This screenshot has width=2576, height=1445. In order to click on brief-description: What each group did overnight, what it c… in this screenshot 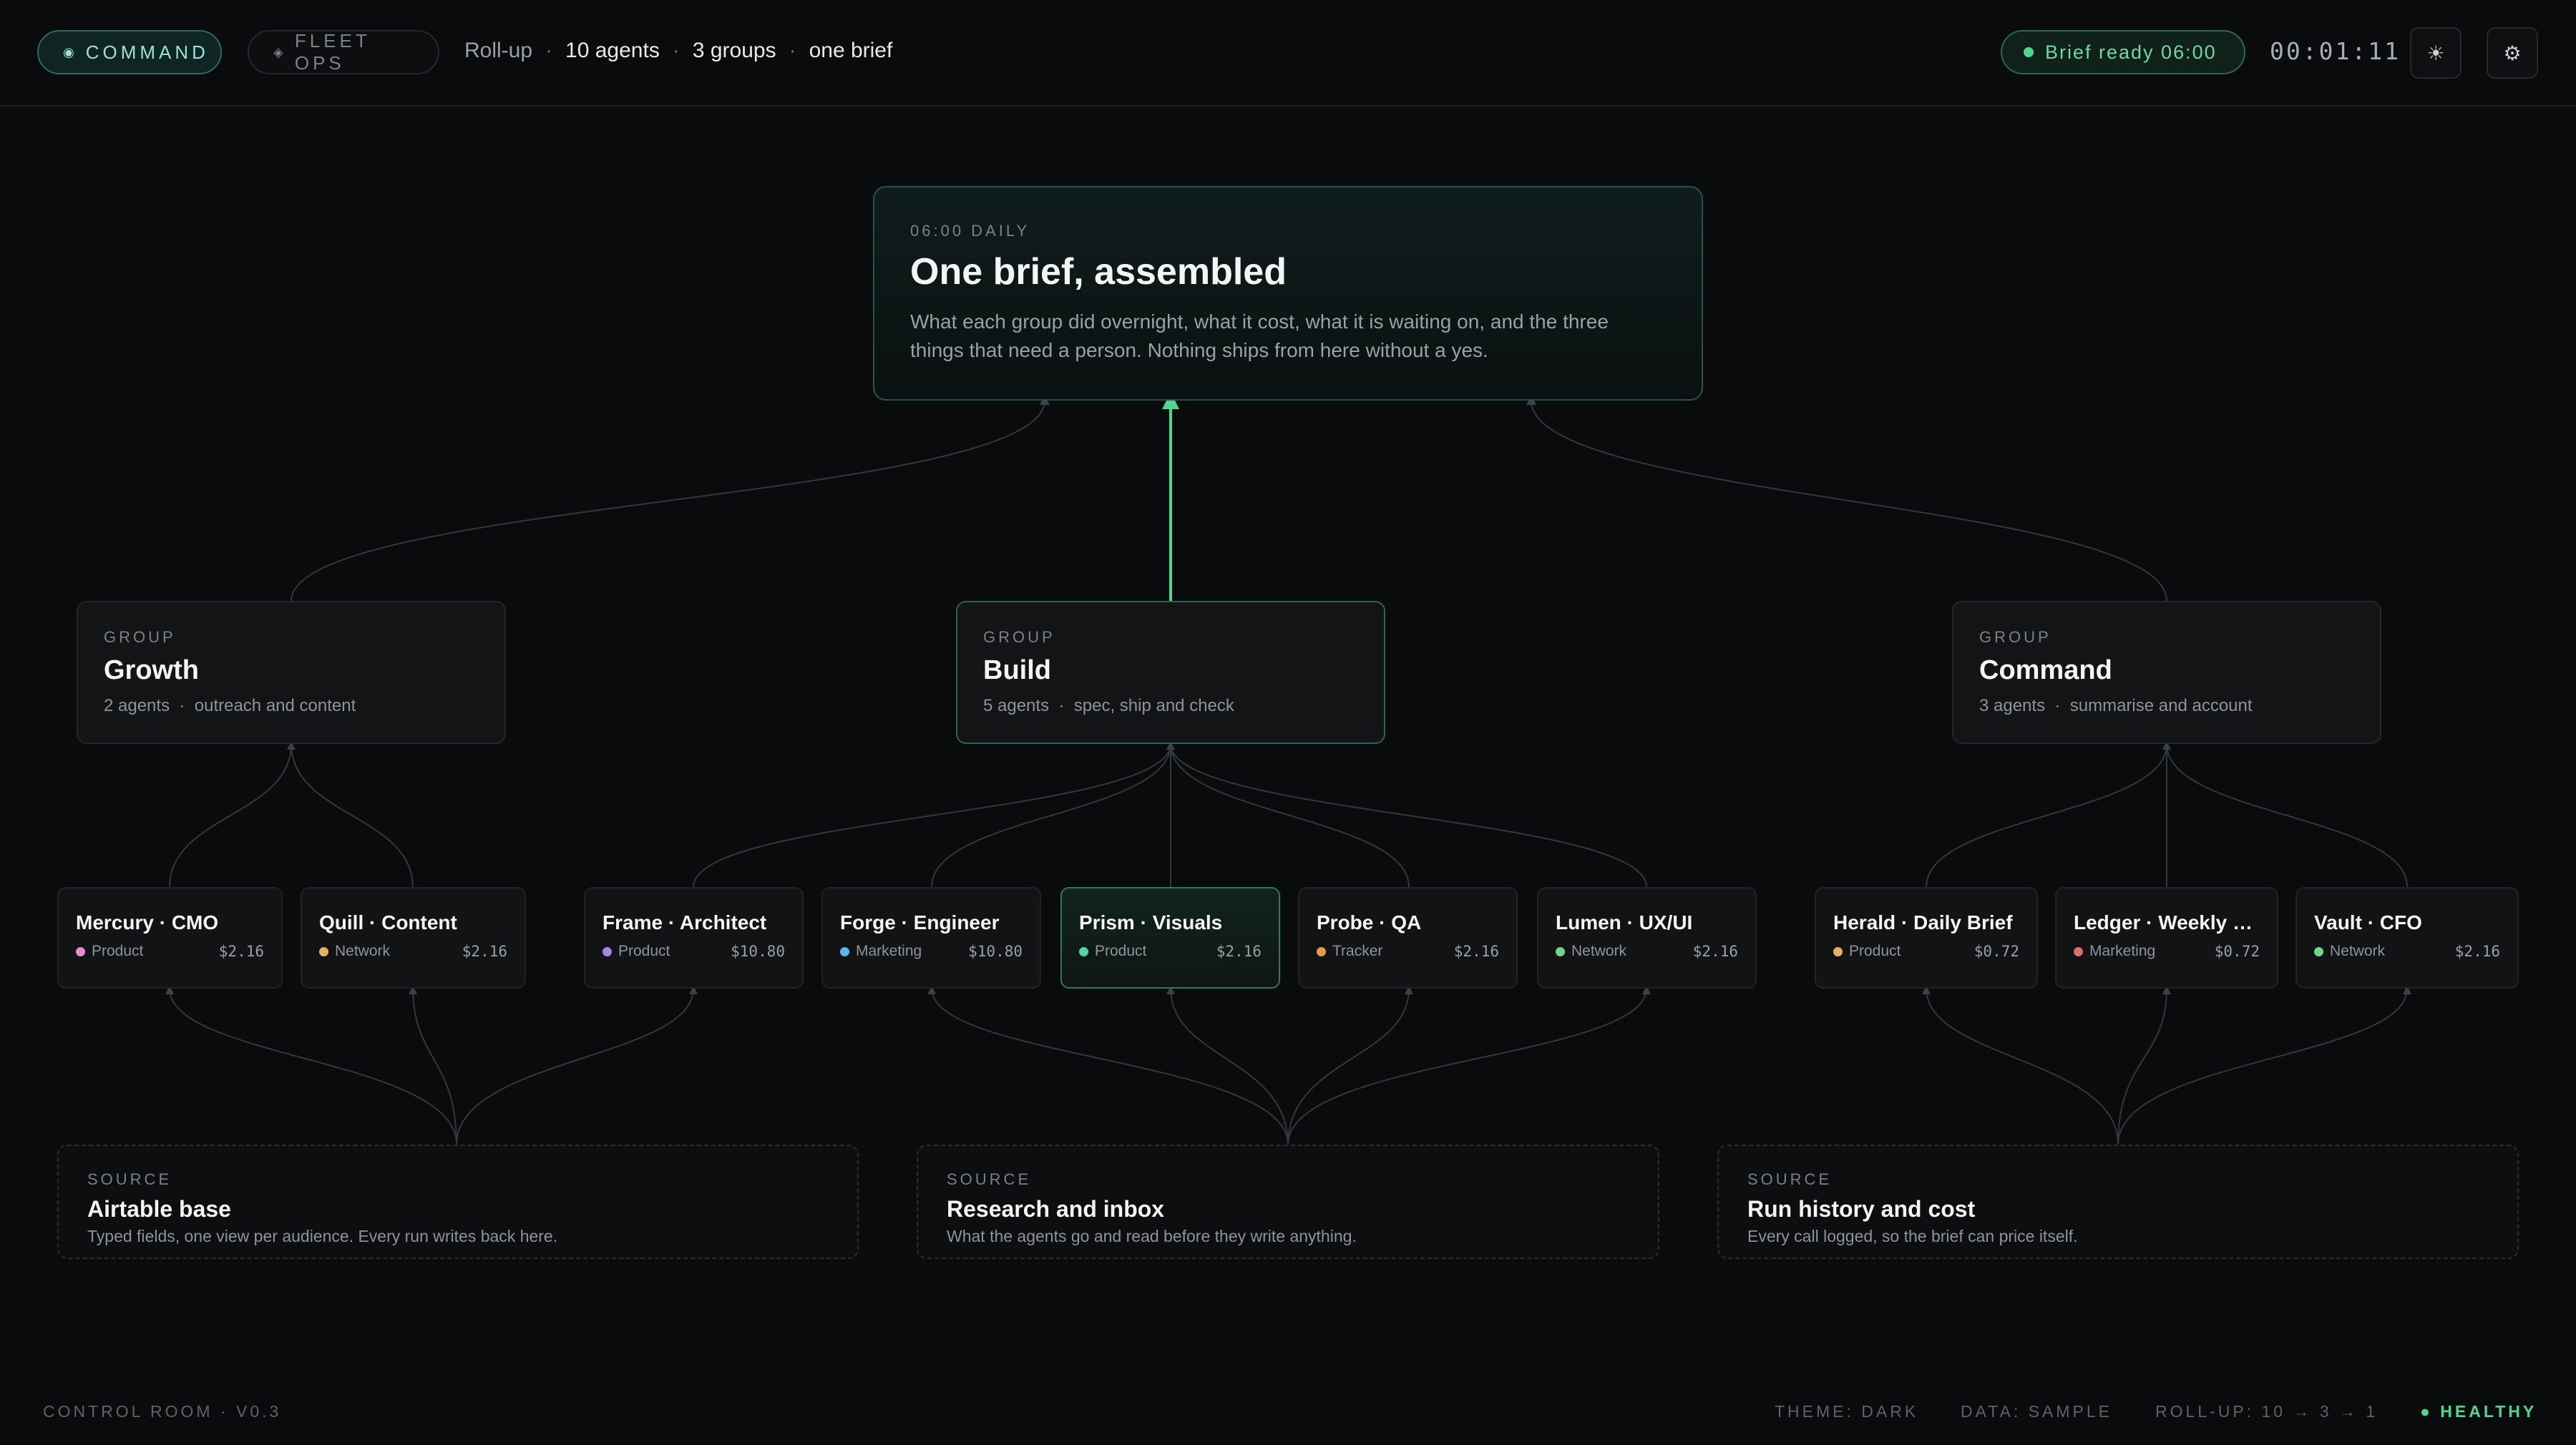, I will do `click(1259, 335)`.